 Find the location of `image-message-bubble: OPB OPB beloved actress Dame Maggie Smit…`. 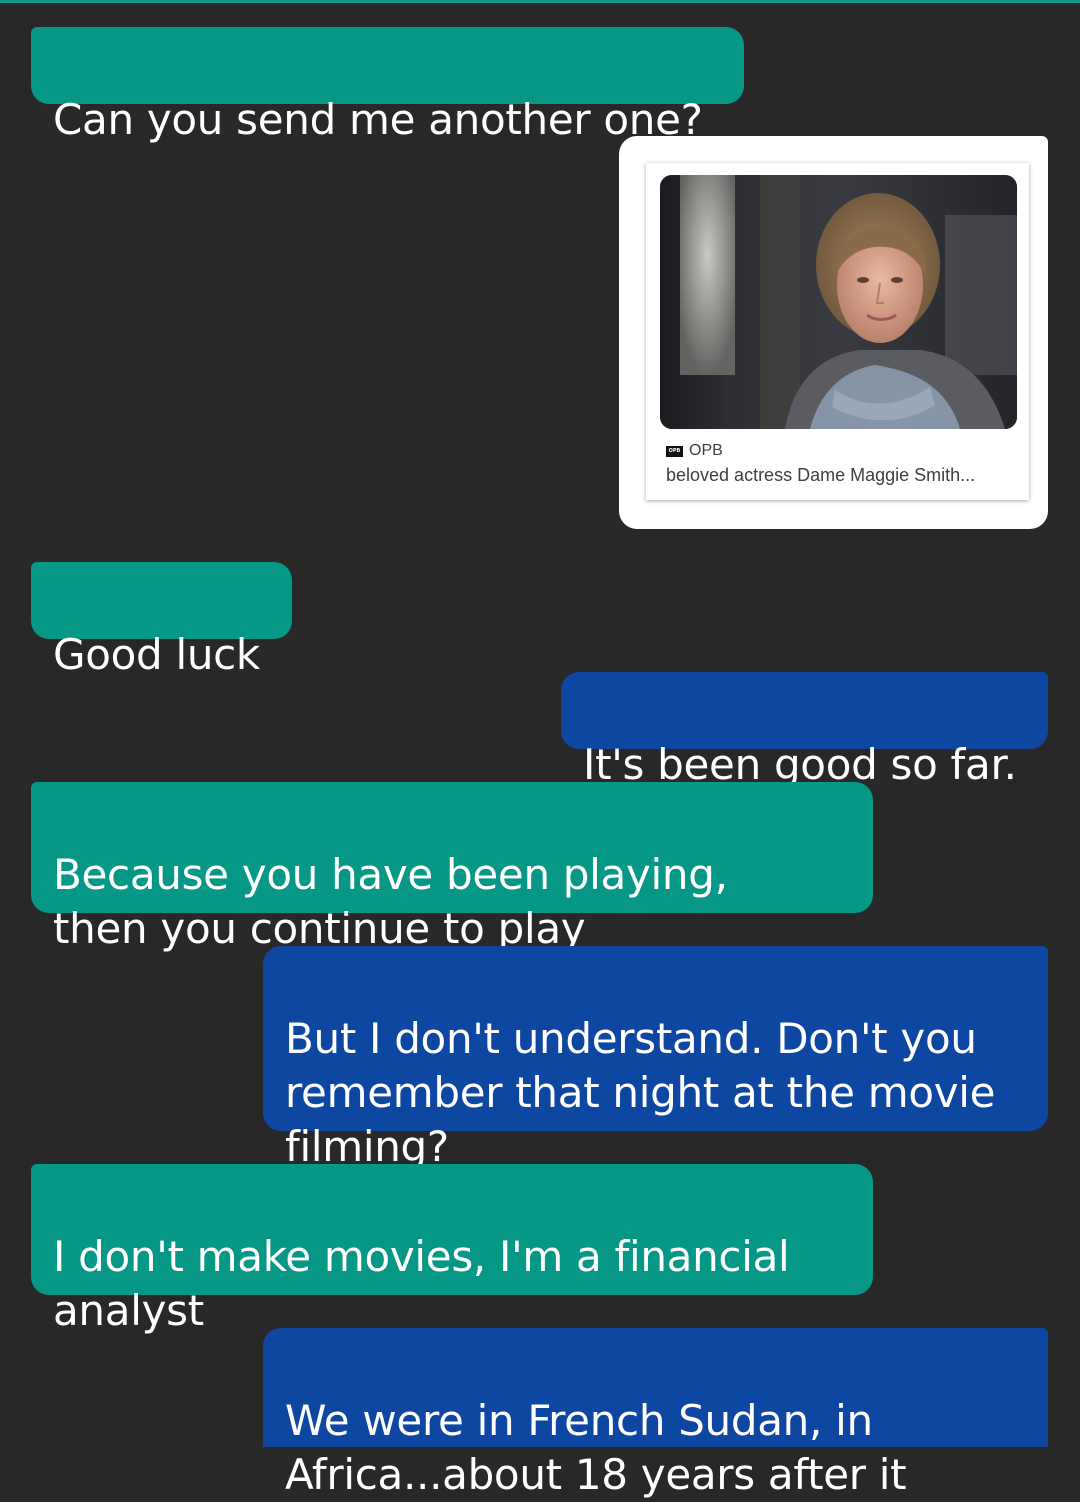

image-message-bubble: OPB OPB beloved actress Dame Maggie Smit… is located at coordinates (833, 332).